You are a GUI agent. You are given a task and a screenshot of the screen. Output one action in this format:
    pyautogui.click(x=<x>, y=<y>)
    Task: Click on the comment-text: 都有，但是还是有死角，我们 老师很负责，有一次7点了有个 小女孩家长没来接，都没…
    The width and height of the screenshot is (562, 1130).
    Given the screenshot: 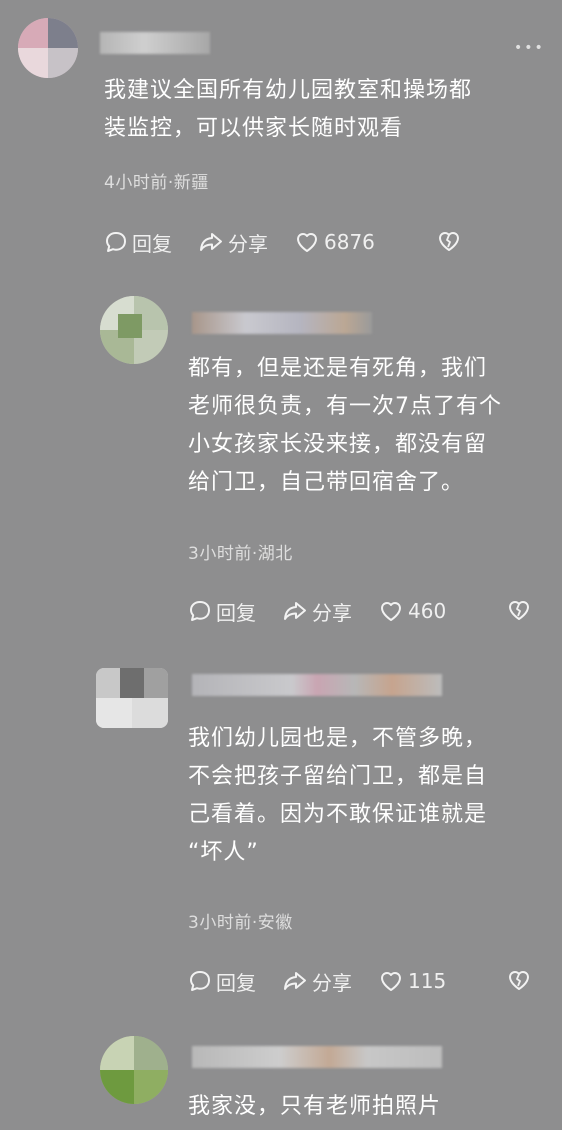 What is the action you would take?
    pyautogui.click(x=345, y=425)
    